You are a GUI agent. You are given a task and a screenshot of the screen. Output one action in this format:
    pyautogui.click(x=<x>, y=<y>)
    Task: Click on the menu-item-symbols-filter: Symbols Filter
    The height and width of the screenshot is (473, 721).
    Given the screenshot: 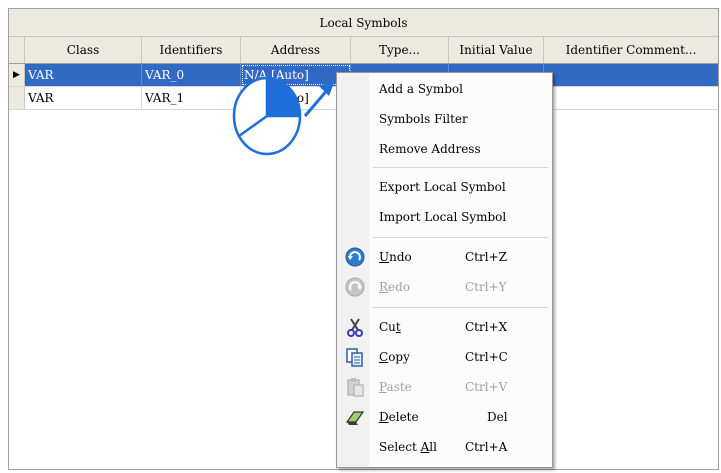 What is the action you would take?
    pyautogui.click(x=444, y=119)
    